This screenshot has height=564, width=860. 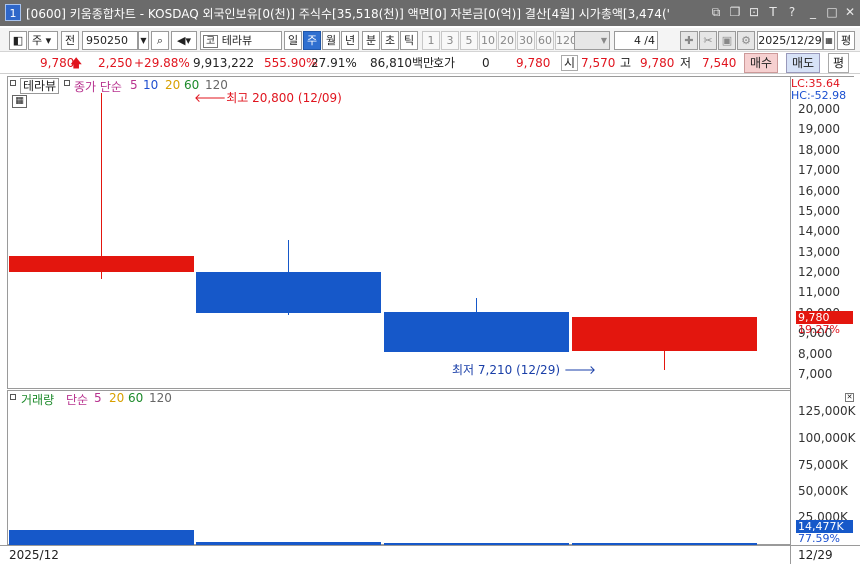 I want to click on page-indicator: 4 /4, so click(x=636, y=40).